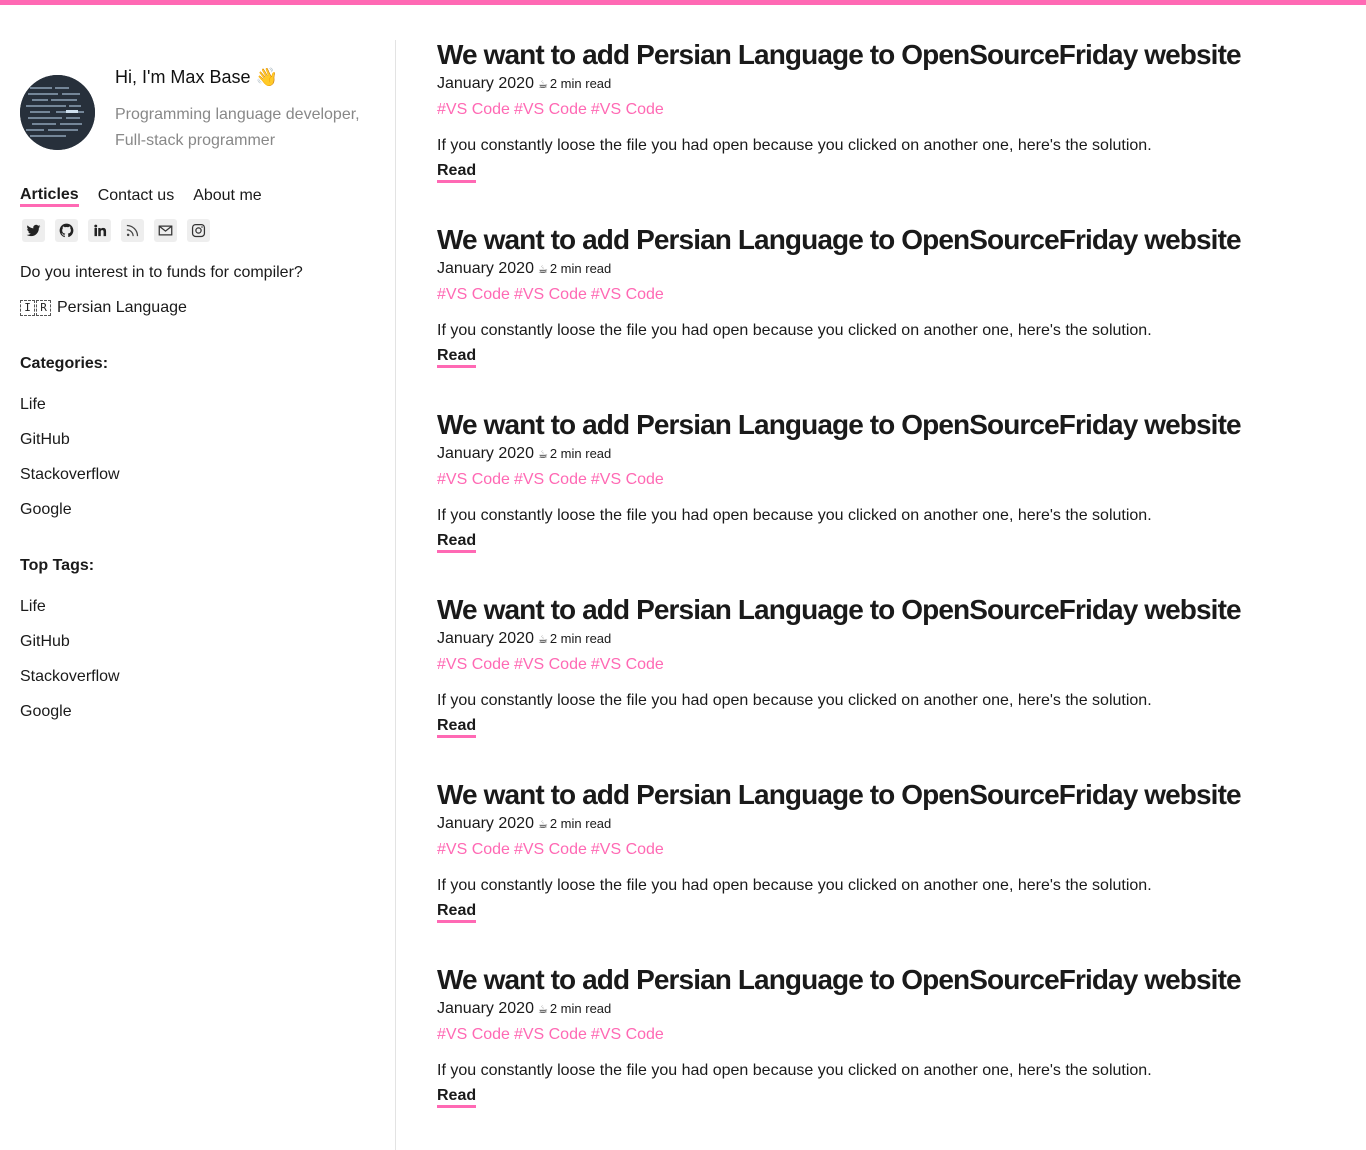  I want to click on top-tags-list: Life GitHub Stackoverflow Google, so click(70, 667).